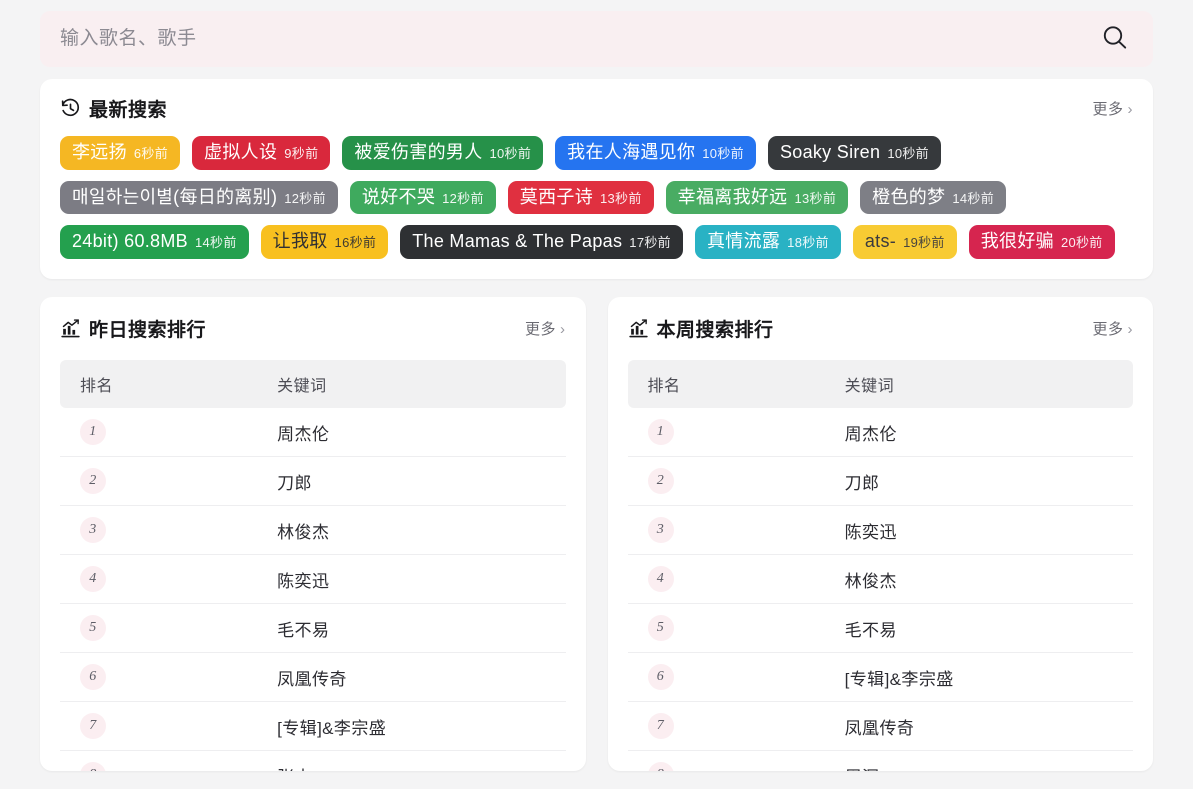 The height and width of the screenshot is (789, 1193). What do you see at coordinates (909, 196) in the screenshot?
I see `recent-search-tag-label: 橙色的梦` at bounding box center [909, 196].